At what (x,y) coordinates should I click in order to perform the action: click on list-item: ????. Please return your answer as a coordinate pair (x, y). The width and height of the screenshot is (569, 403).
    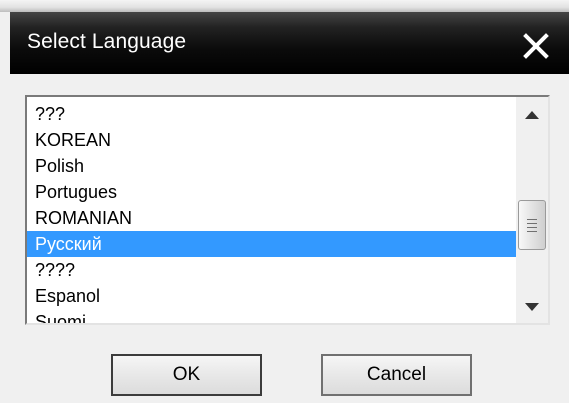
    Looking at the image, I should click on (271, 270).